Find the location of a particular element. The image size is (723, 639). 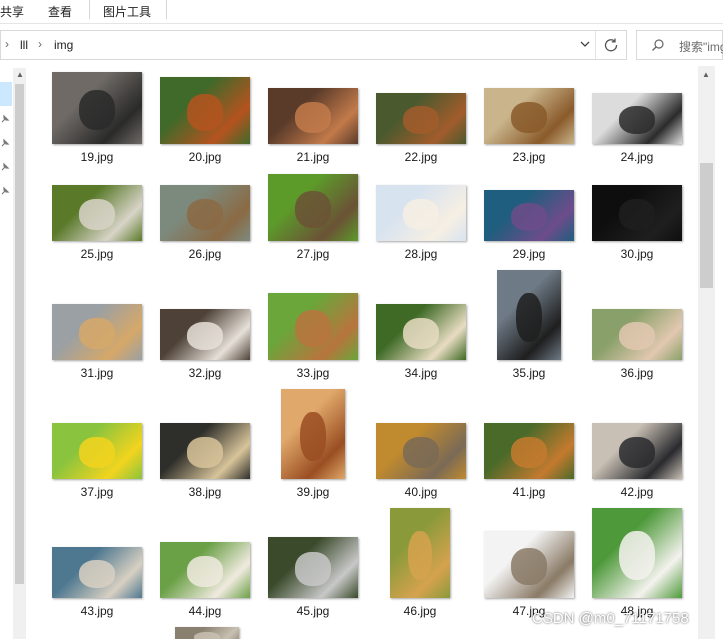

file-name-label: 20.jpg is located at coordinates (205, 157).